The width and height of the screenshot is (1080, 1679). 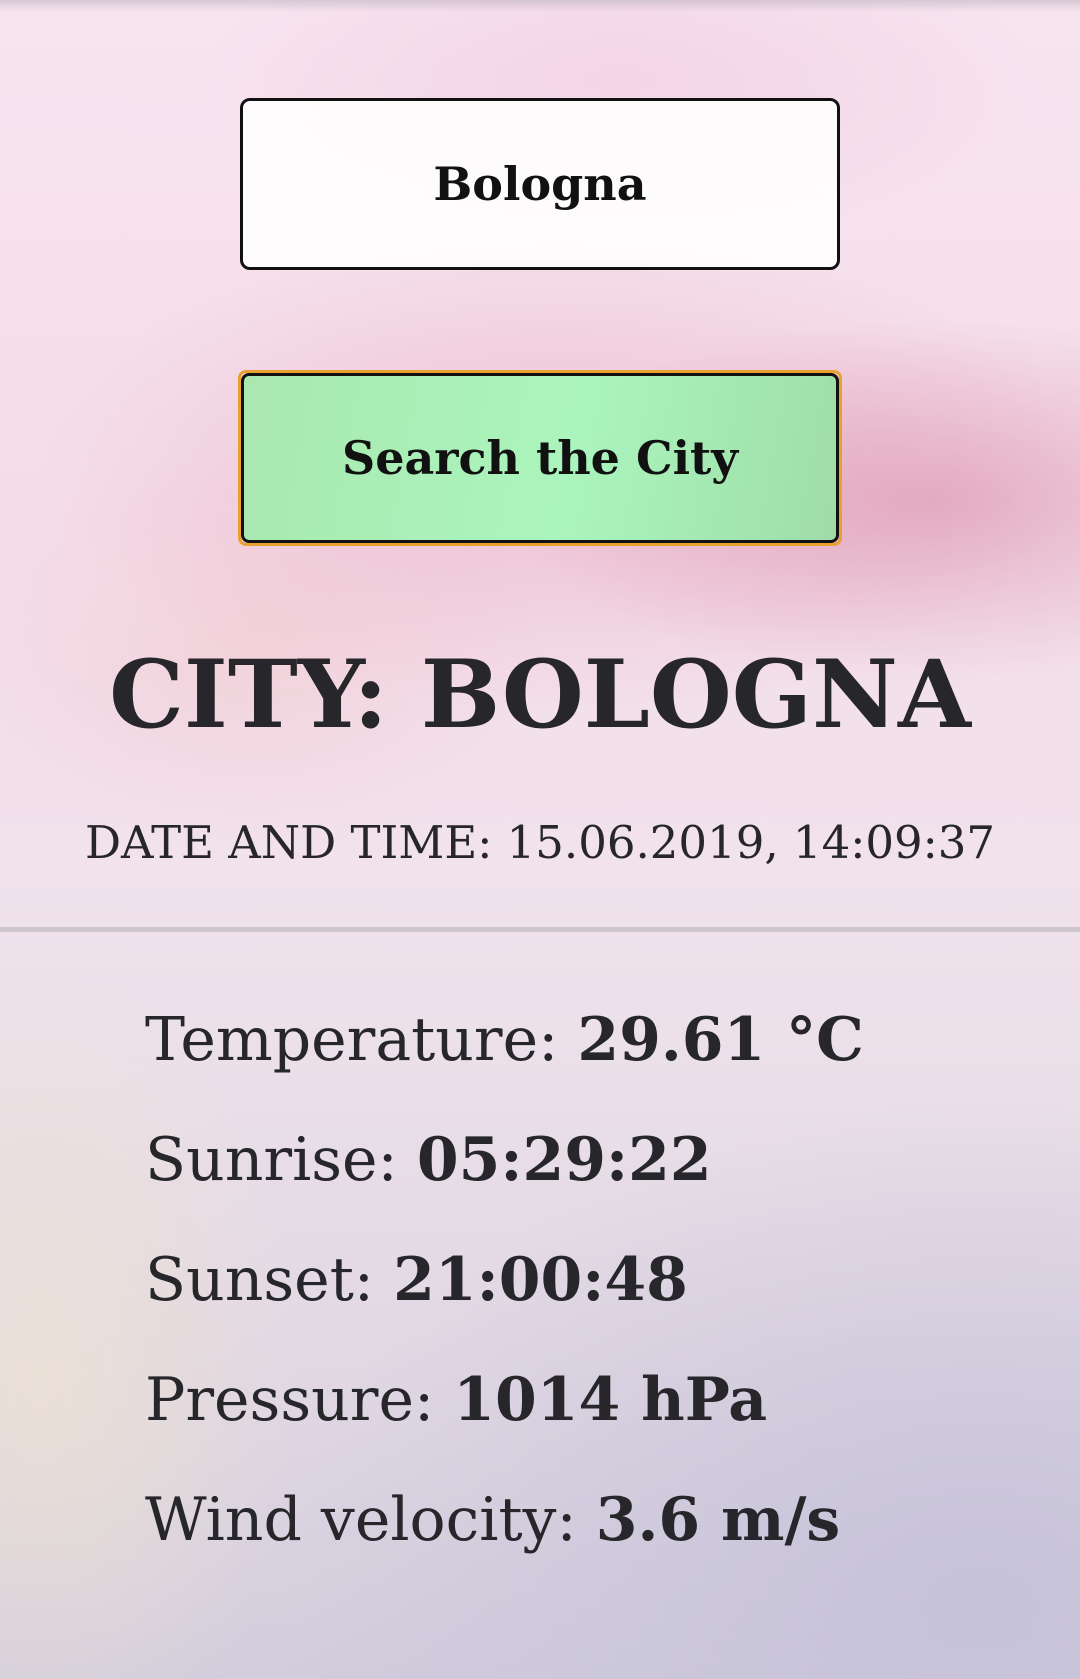 I want to click on pressure-row: Pressure: 1014 hPa, so click(x=595, y=1420).